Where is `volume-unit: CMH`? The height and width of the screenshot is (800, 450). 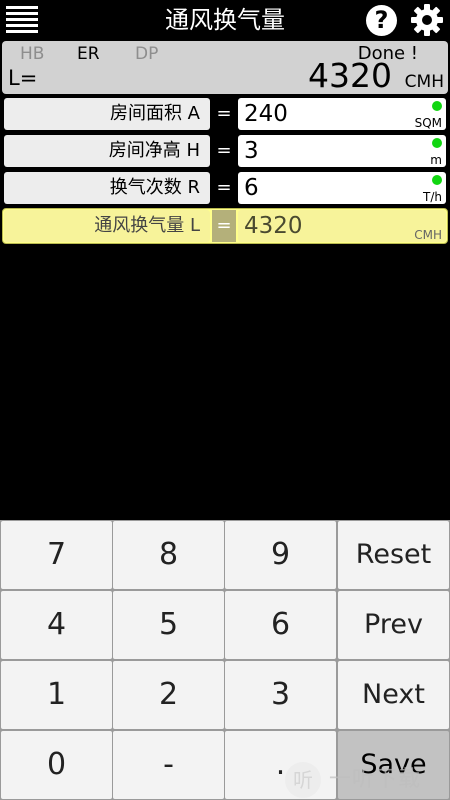 volume-unit: CMH is located at coordinates (428, 235).